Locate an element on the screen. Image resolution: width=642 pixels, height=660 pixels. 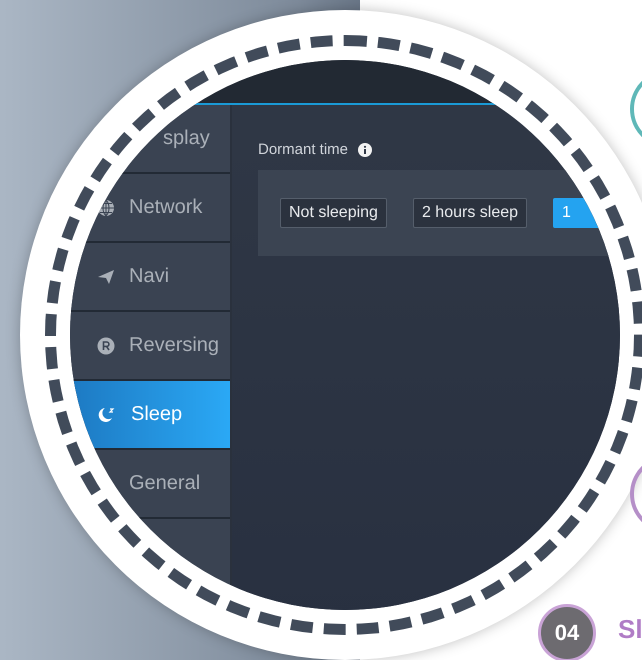
moon-icon is located at coordinates (107, 415).